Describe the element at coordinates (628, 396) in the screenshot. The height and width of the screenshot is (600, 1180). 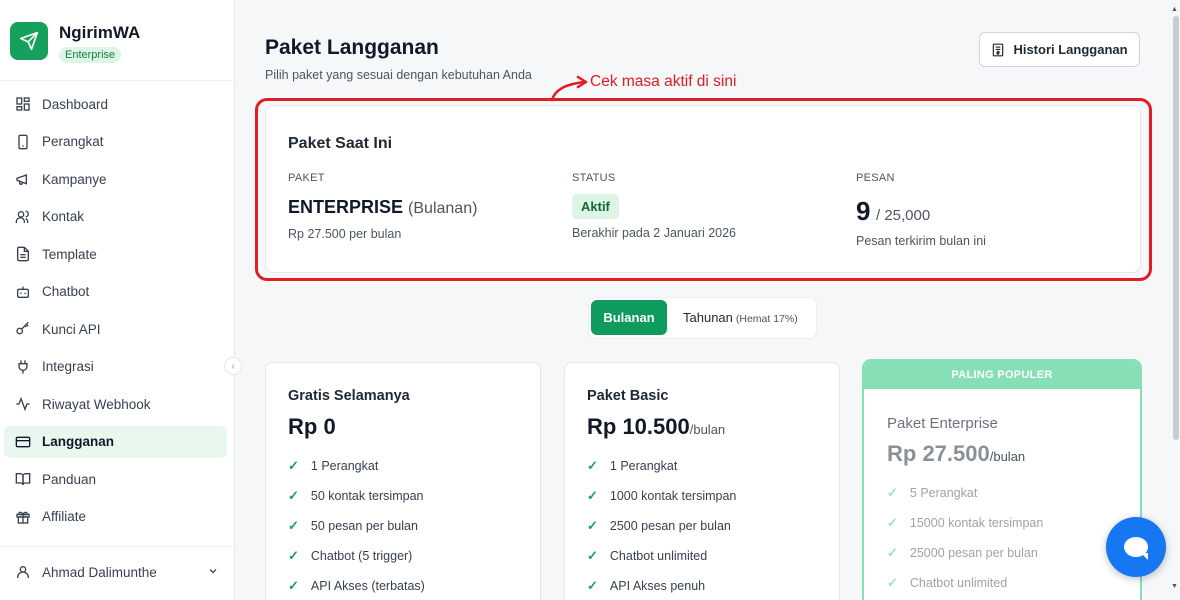
I see `plan-card-name: Paket Basic` at that location.